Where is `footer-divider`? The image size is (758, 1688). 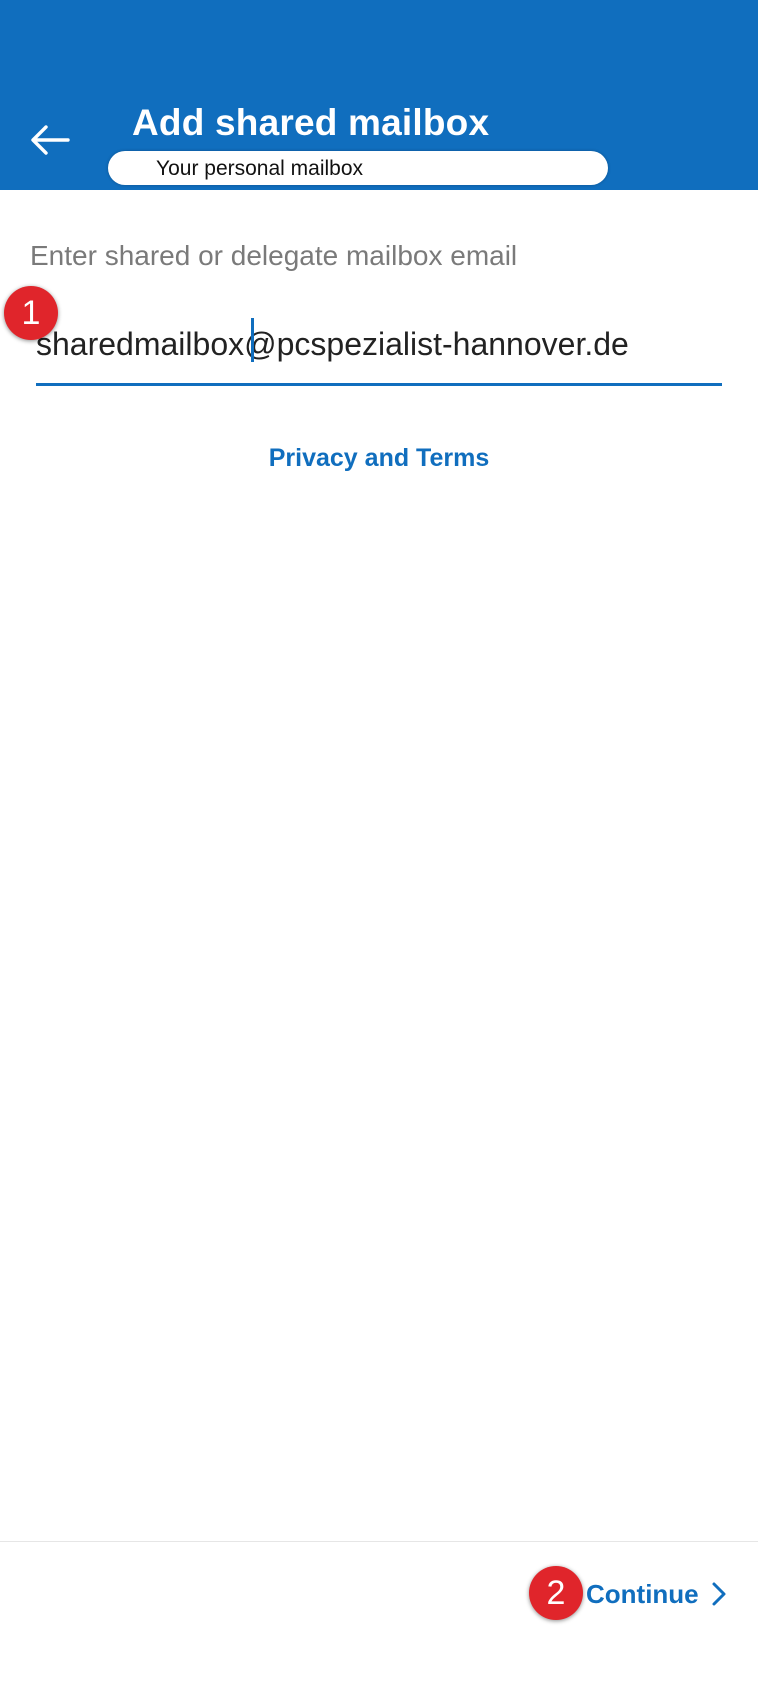 footer-divider is located at coordinates (379, 1541).